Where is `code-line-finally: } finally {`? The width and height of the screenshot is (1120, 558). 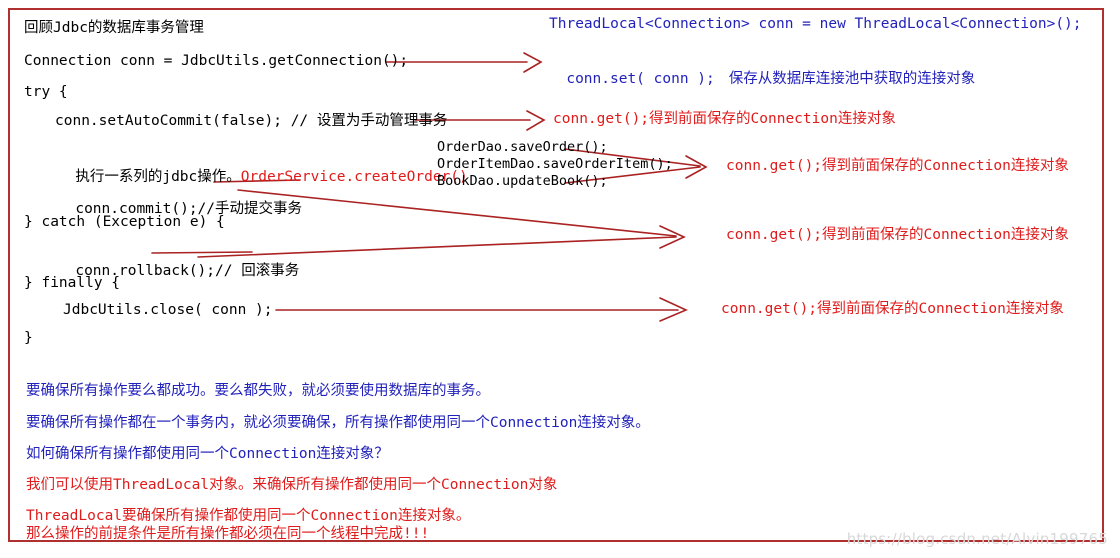
code-line-finally: } finally { is located at coordinates (72, 283).